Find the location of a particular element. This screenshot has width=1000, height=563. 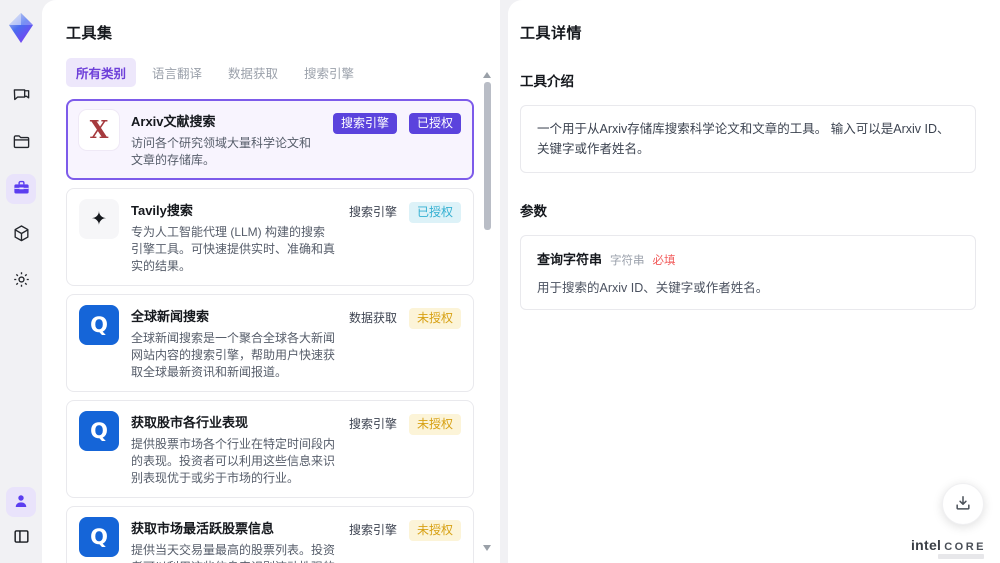

left-rail is located at coordinates (21, 281).